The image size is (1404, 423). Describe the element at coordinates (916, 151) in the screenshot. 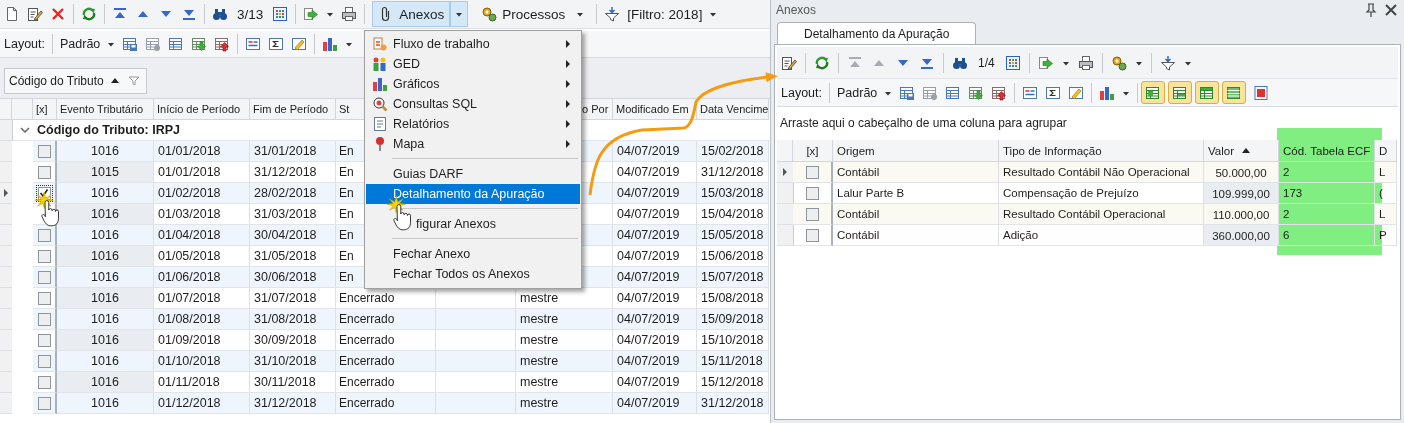

I see `column-header: Origem` at that location.